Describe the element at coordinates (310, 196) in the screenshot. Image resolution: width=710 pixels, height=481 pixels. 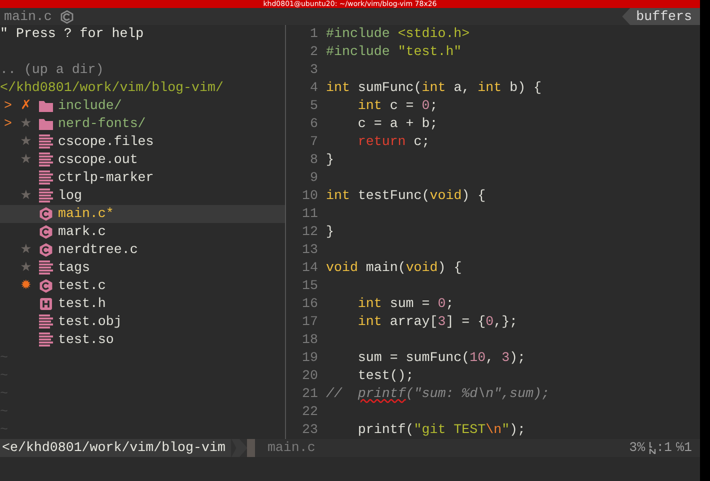
I see `line-number: 10` at that location.